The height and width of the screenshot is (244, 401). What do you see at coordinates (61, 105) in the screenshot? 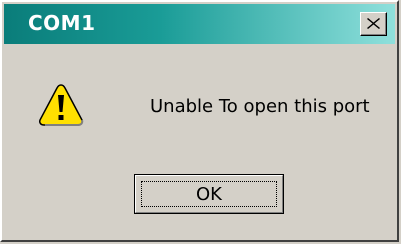
I see `warning-icon` at bounding box center [61, 105].